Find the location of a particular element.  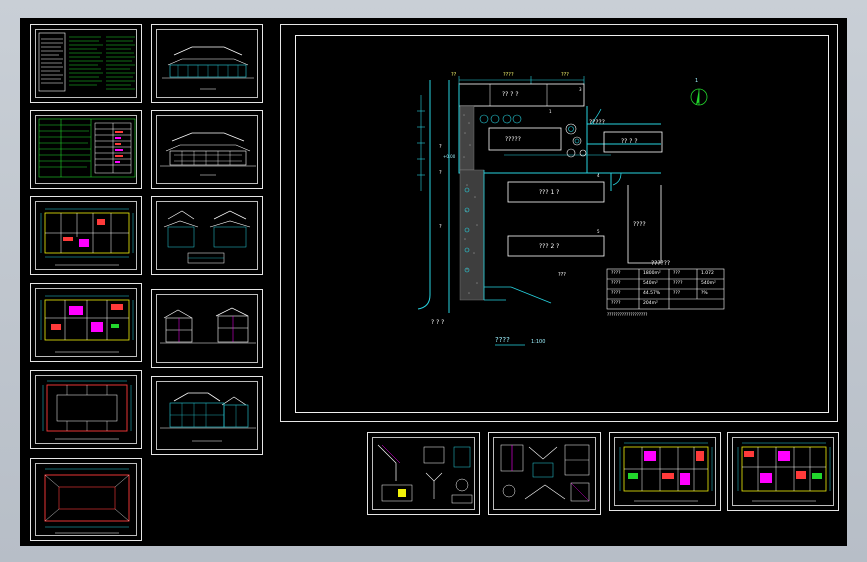

table-cell: ?% is located at coordinates (704, 293).